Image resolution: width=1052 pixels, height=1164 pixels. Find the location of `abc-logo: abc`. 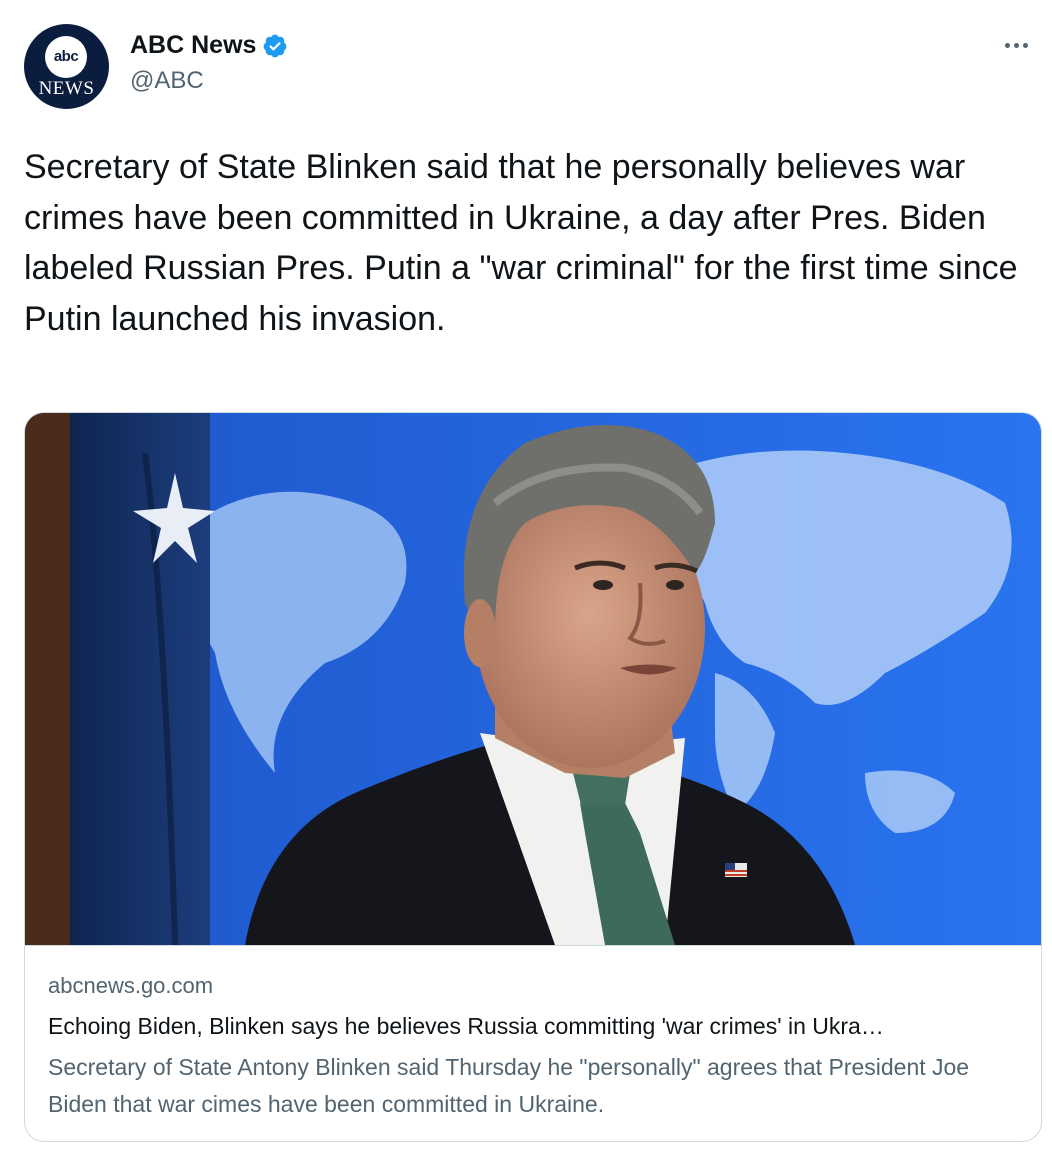

abc-logo: abc is located at coordinates (66, 57).